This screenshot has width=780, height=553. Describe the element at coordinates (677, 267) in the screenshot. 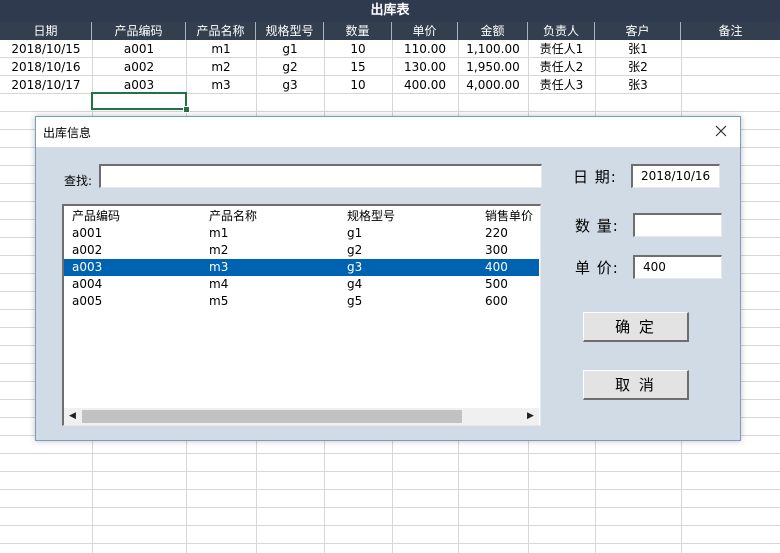

I see `price-field: 400` at that location.